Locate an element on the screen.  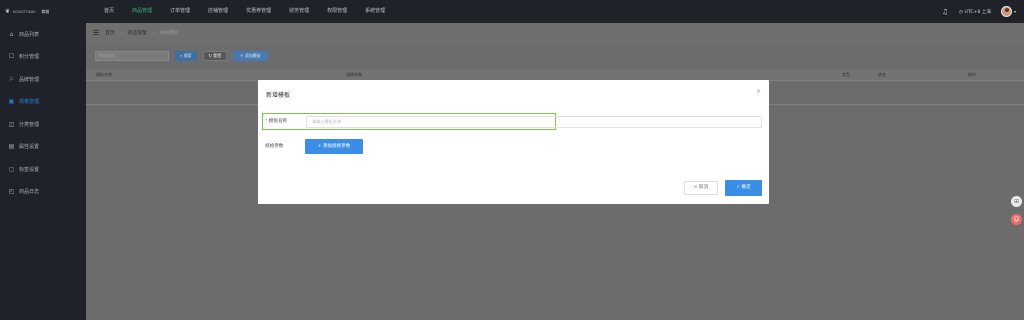
top-right-tools: ♫ ◷ UTC+8 上海 ▾ is located at coordinates (978, 11).